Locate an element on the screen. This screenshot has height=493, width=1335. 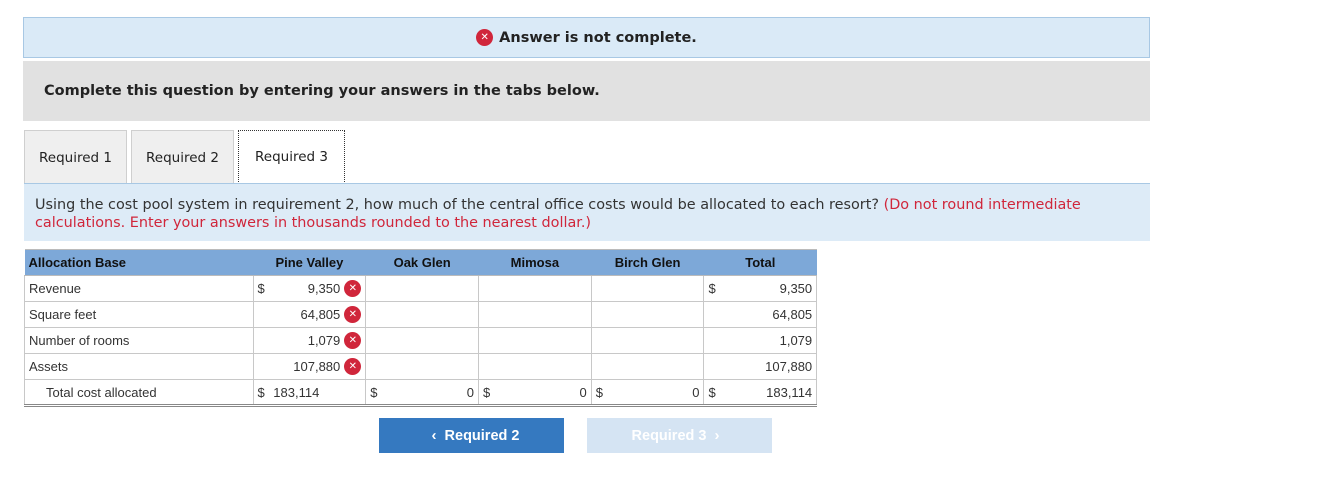
pine-valley-total: 183,114 is located at coordinates (315, 393).